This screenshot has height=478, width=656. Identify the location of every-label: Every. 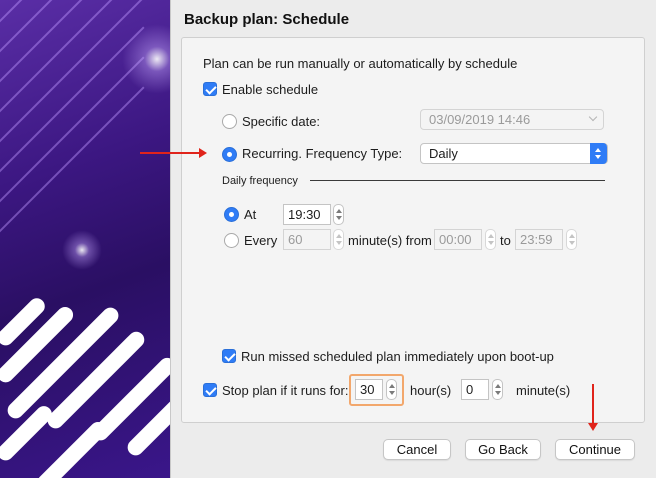
(260, 240).